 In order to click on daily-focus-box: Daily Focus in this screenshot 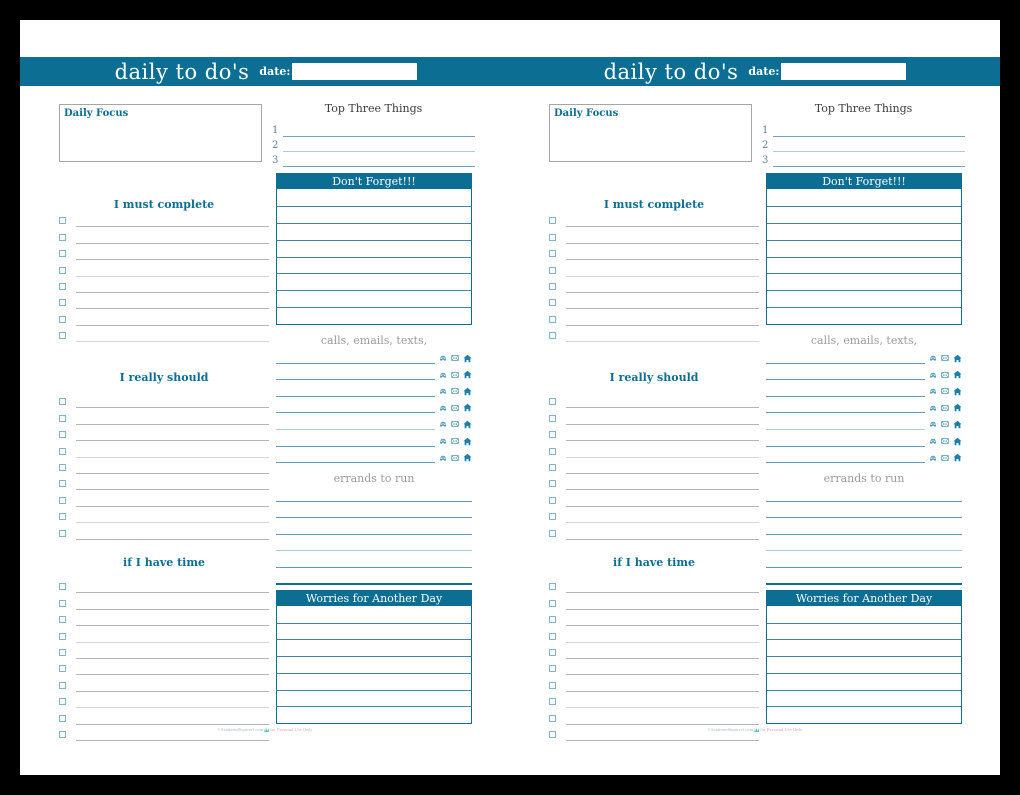, I will do `click(160, 133)`.